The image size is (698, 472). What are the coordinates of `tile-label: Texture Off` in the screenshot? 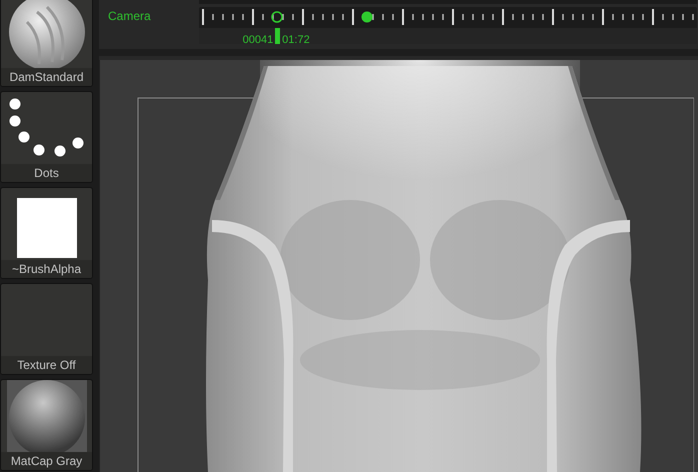 It's located at (46, 365).